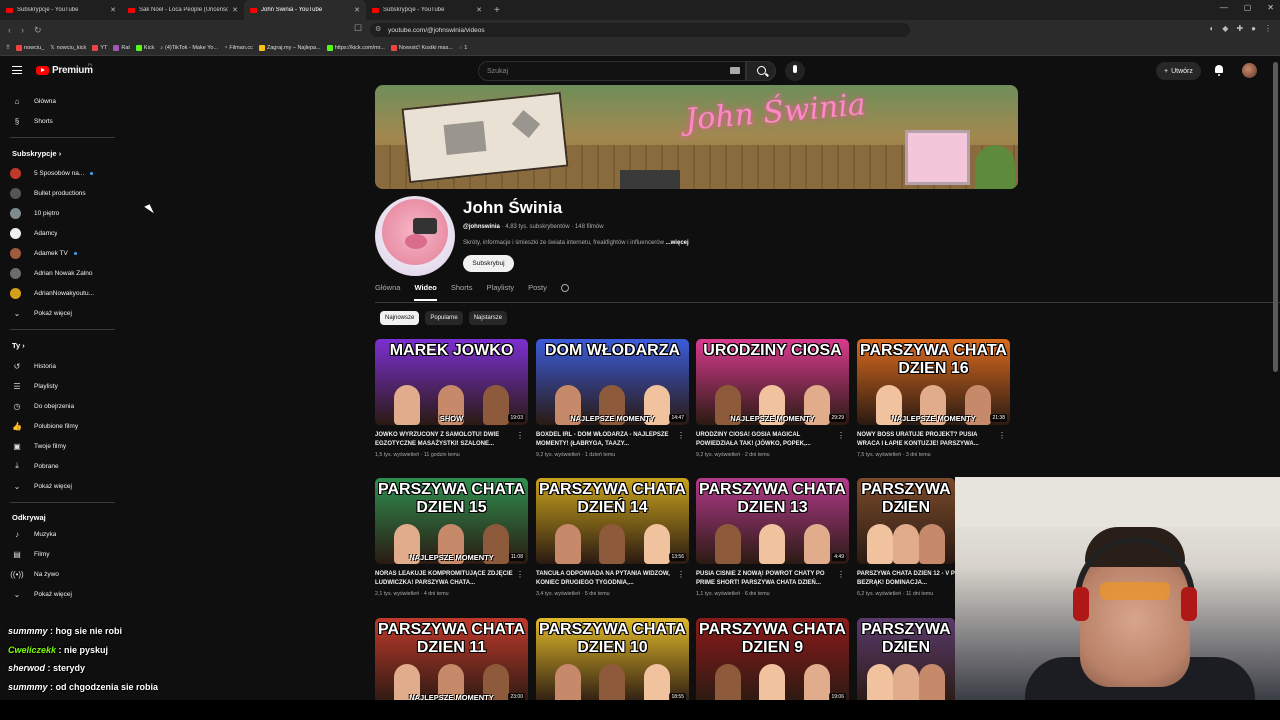 Image resolution: width=1280 pixels, height=720 pixels. Describe the element at coordinates (761, 71) in the screenshot. I see `search-button` at that location.